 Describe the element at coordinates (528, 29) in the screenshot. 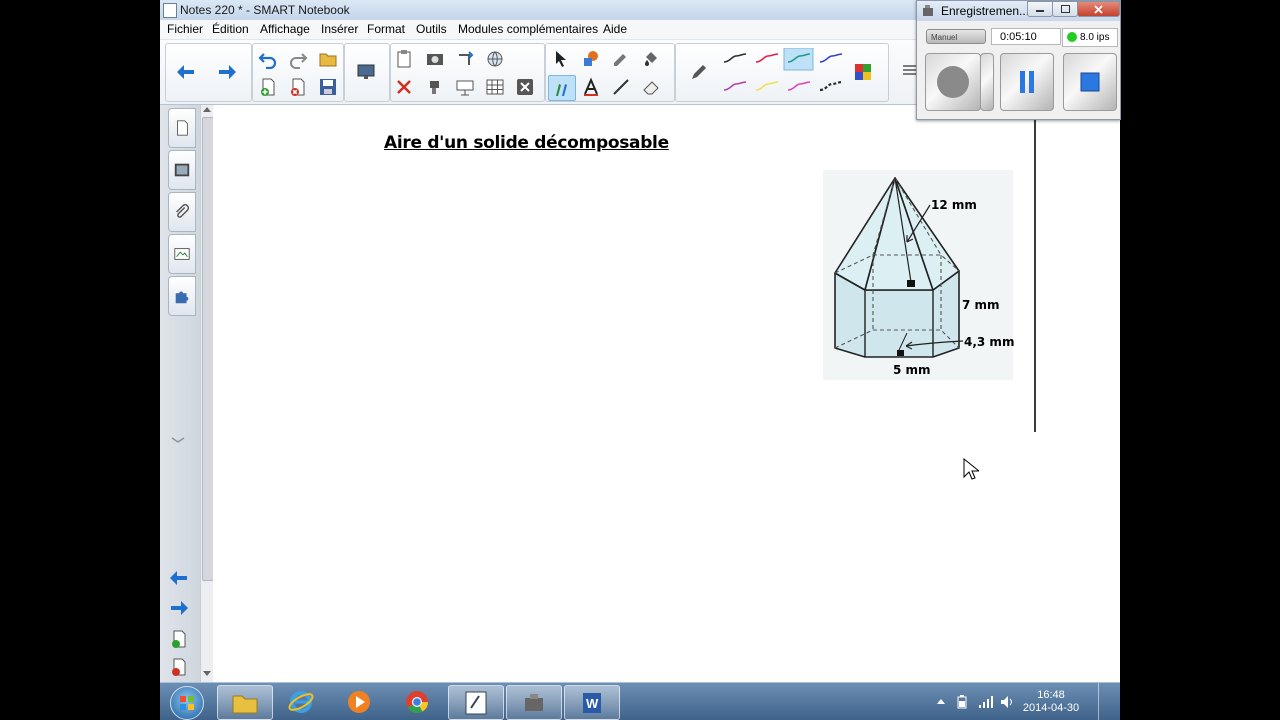

I see `menu-modules: Modules complémentaires` at that location.